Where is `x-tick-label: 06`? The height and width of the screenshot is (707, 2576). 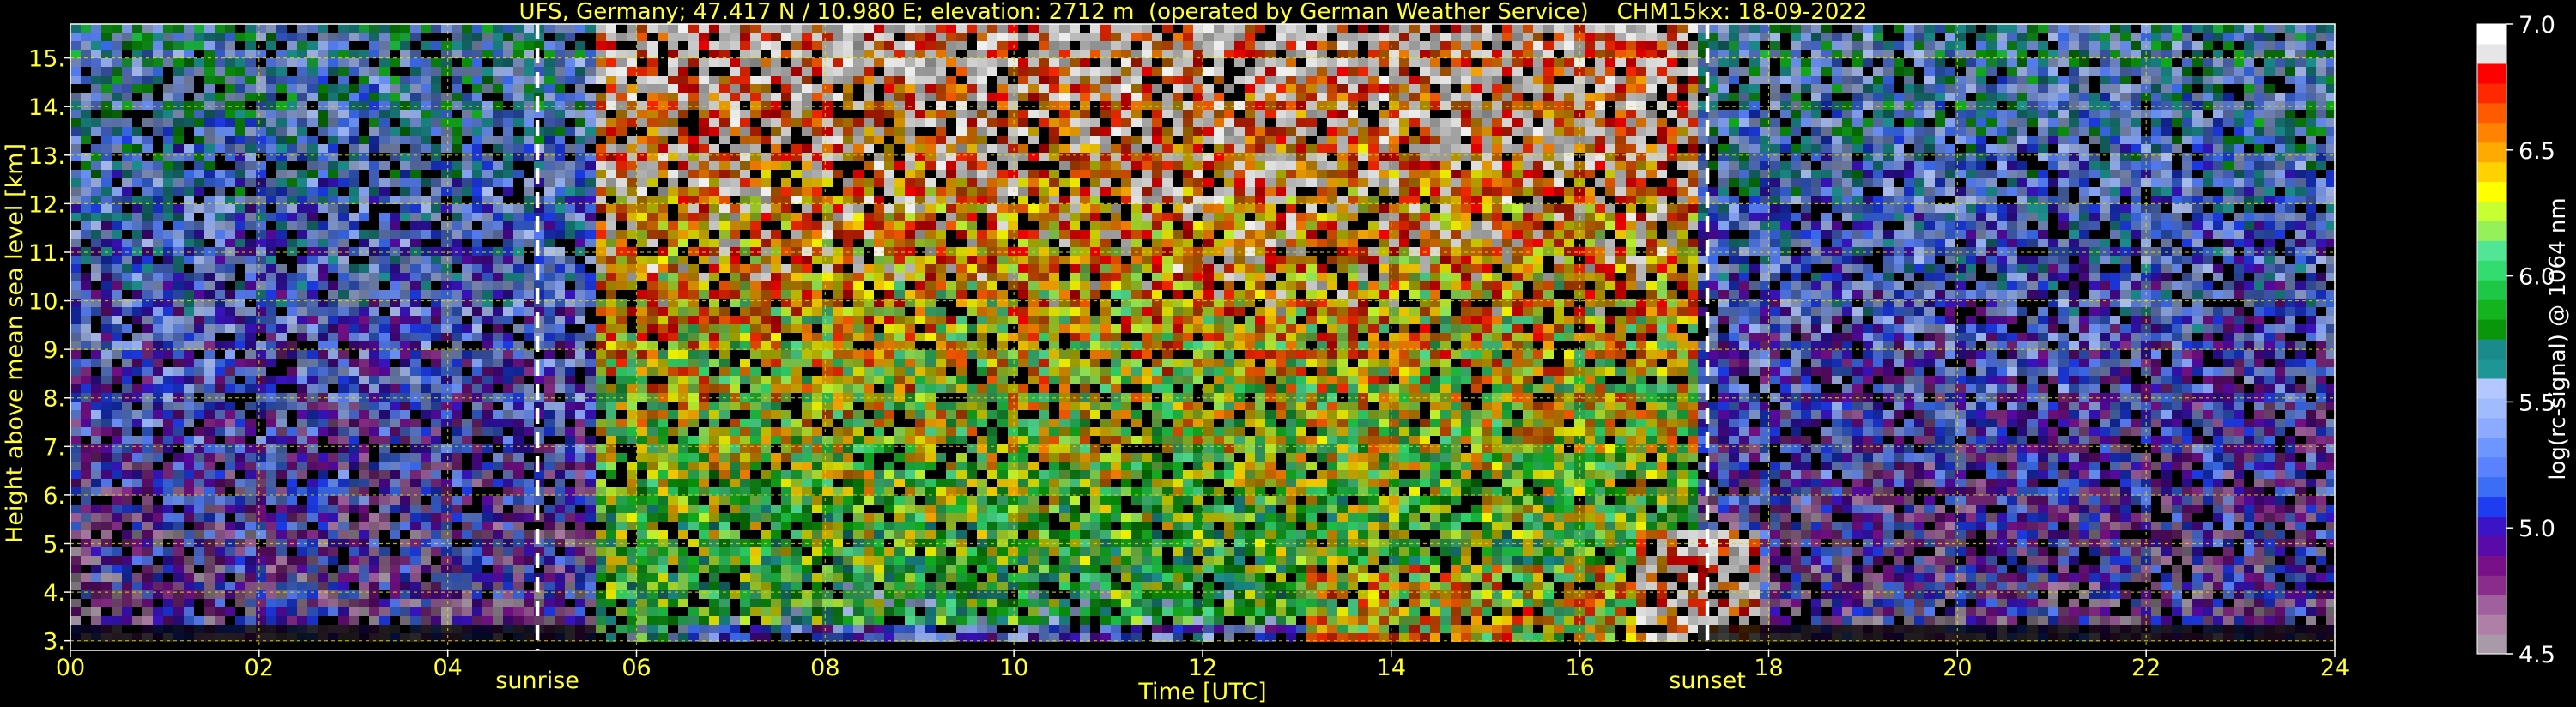
x-tick-label: 06 is located at coordinates (636, 668).